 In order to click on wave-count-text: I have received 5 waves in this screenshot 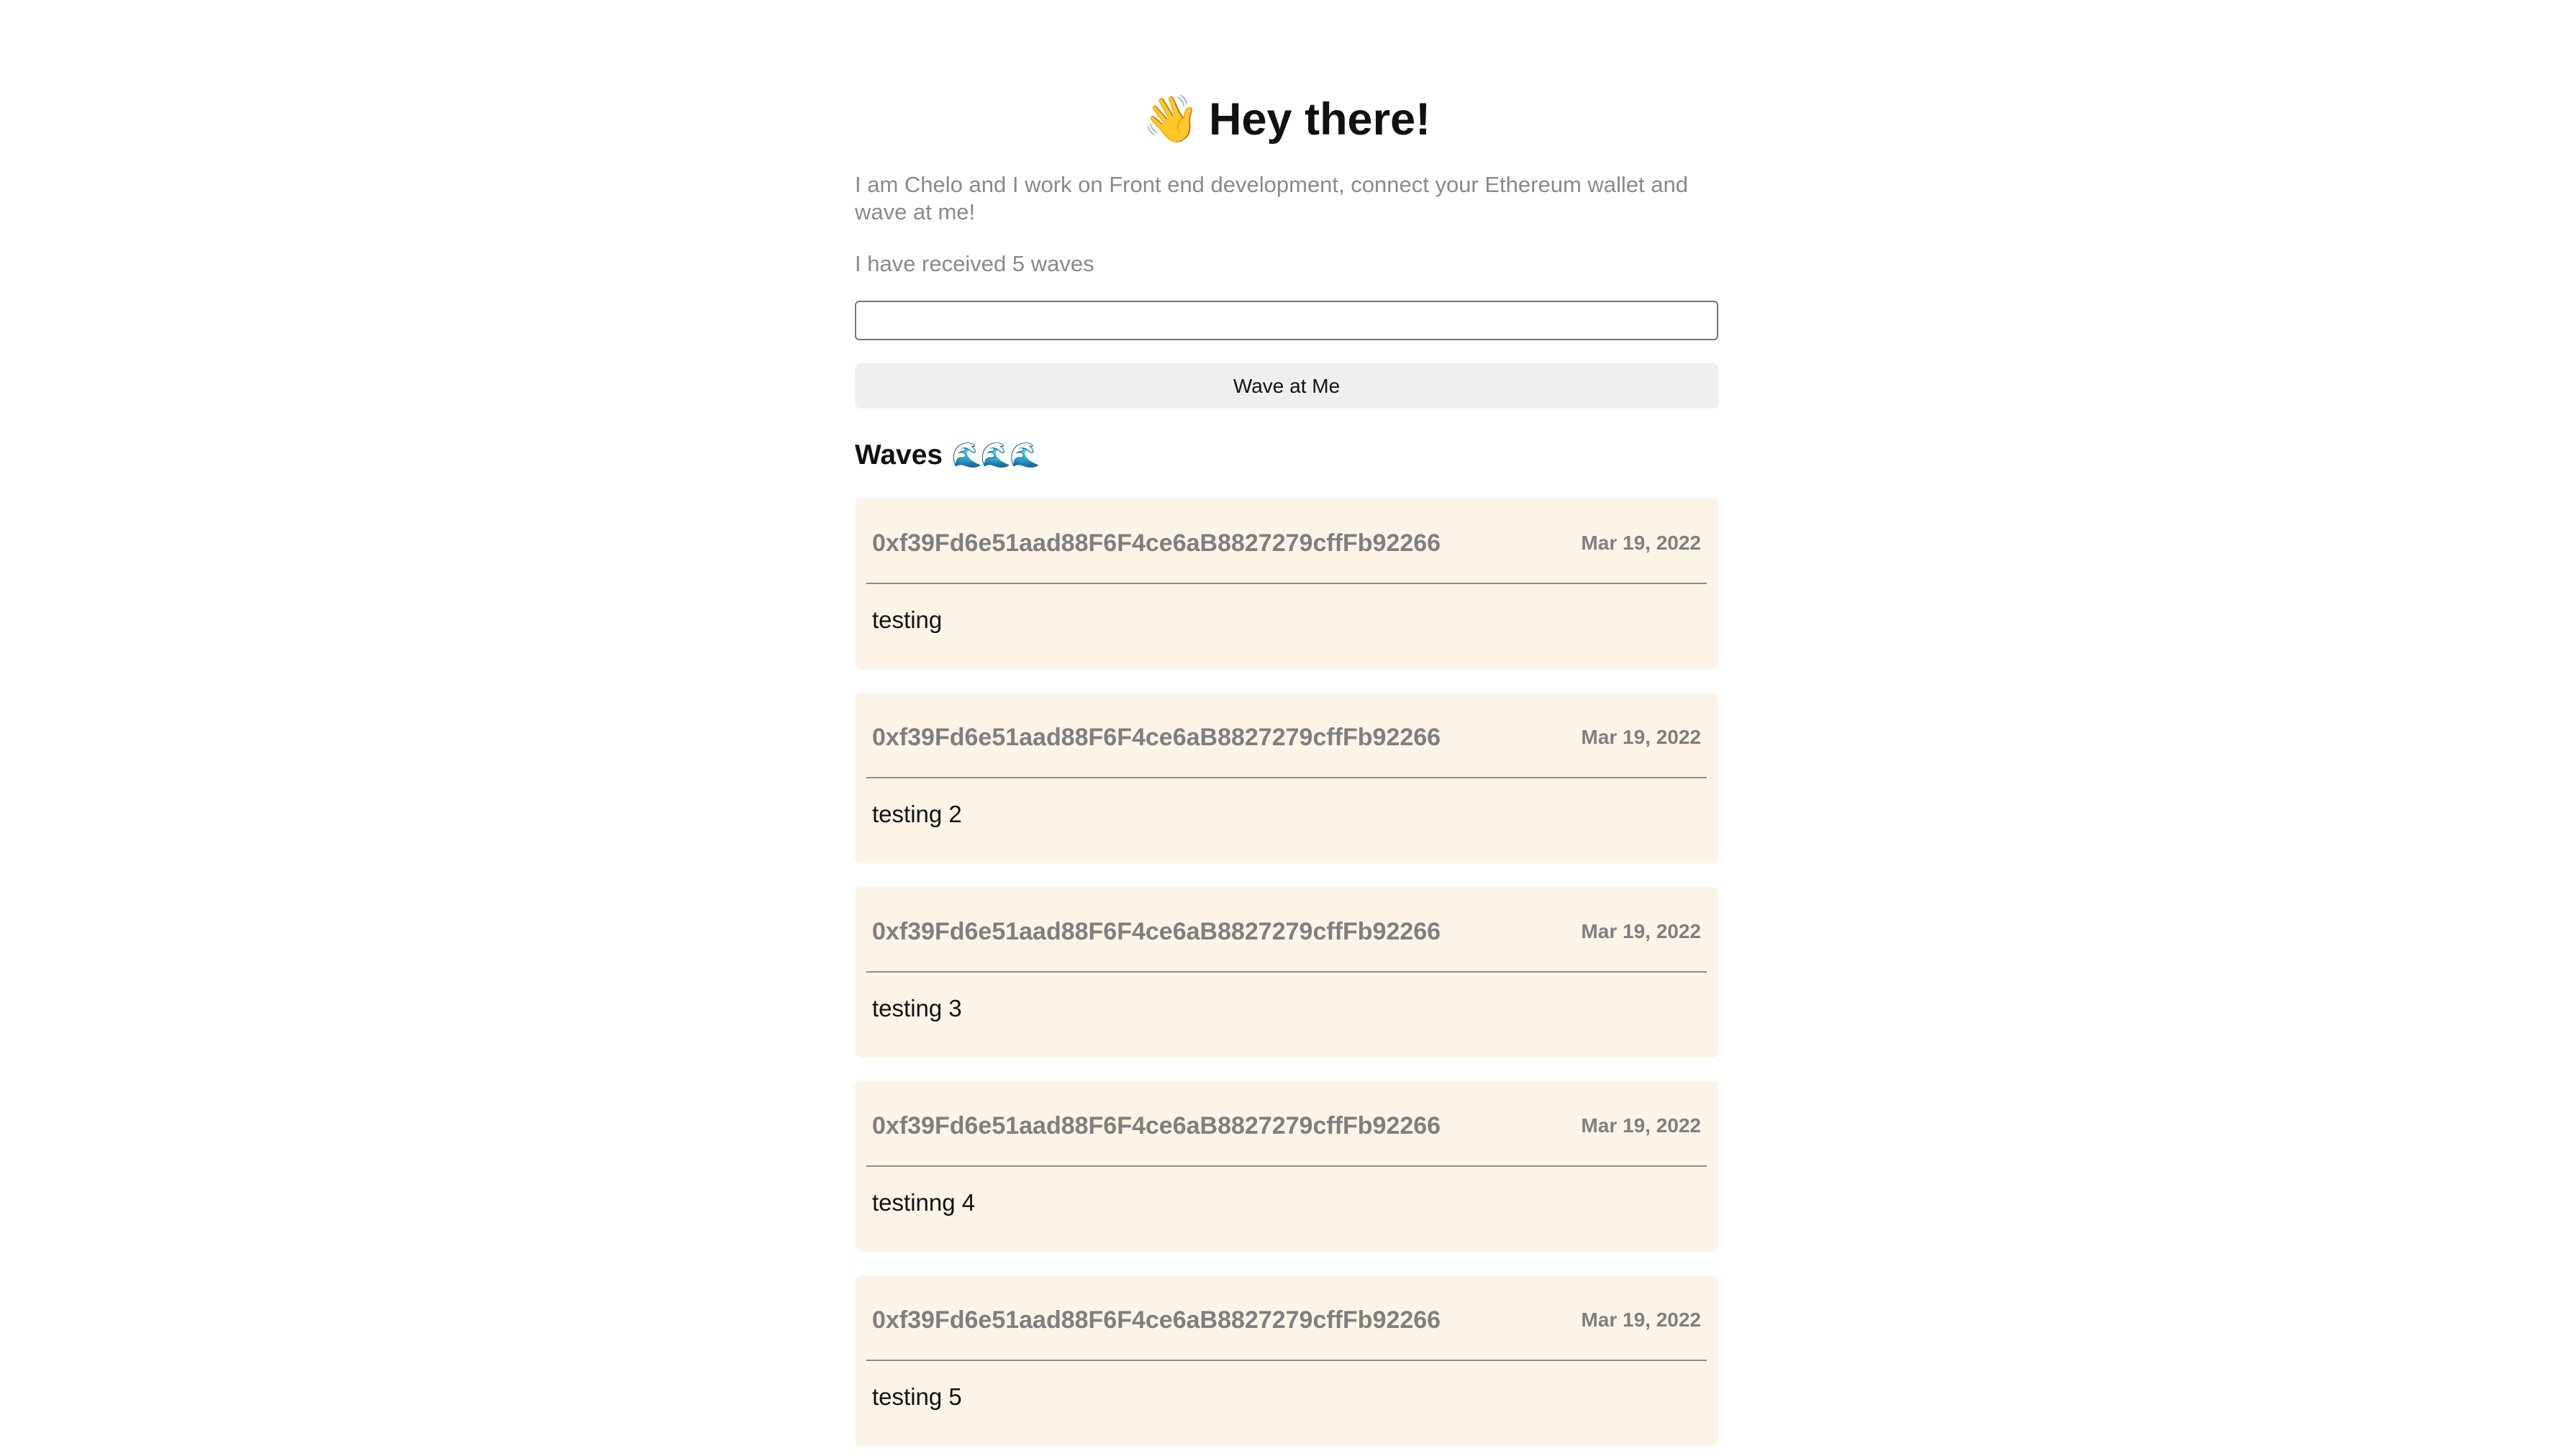, I will do `click(974, 263)`.